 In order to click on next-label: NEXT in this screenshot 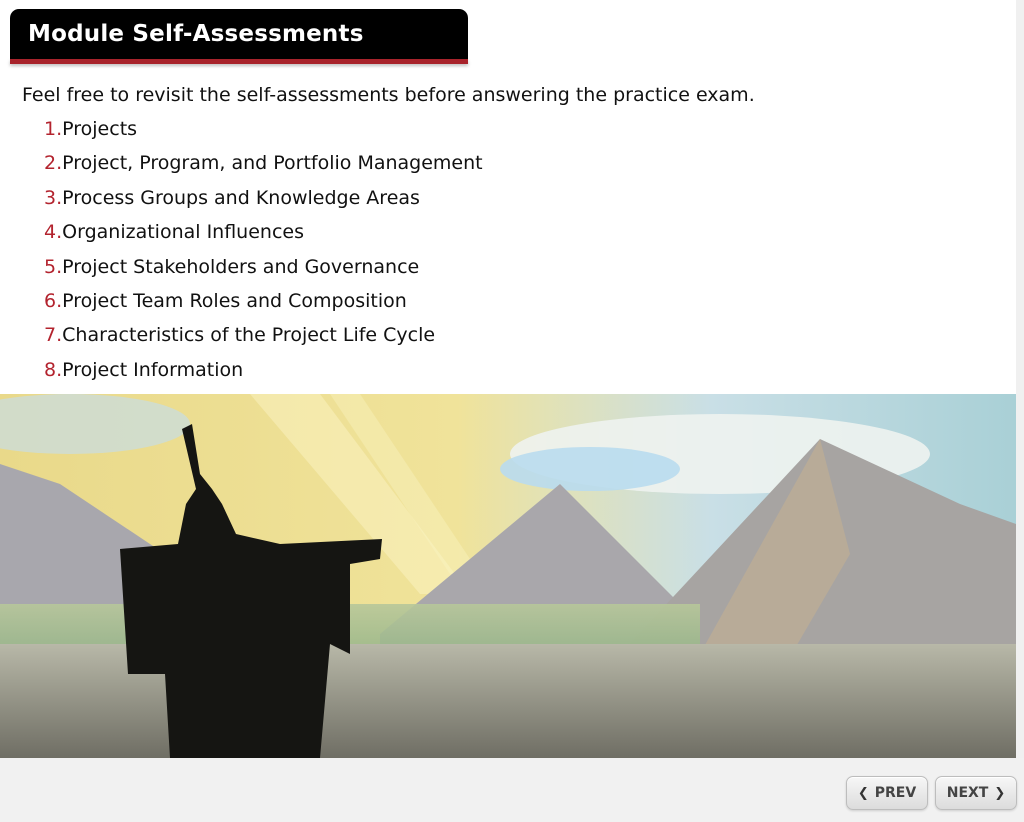, I will do `click(967, 793)`.